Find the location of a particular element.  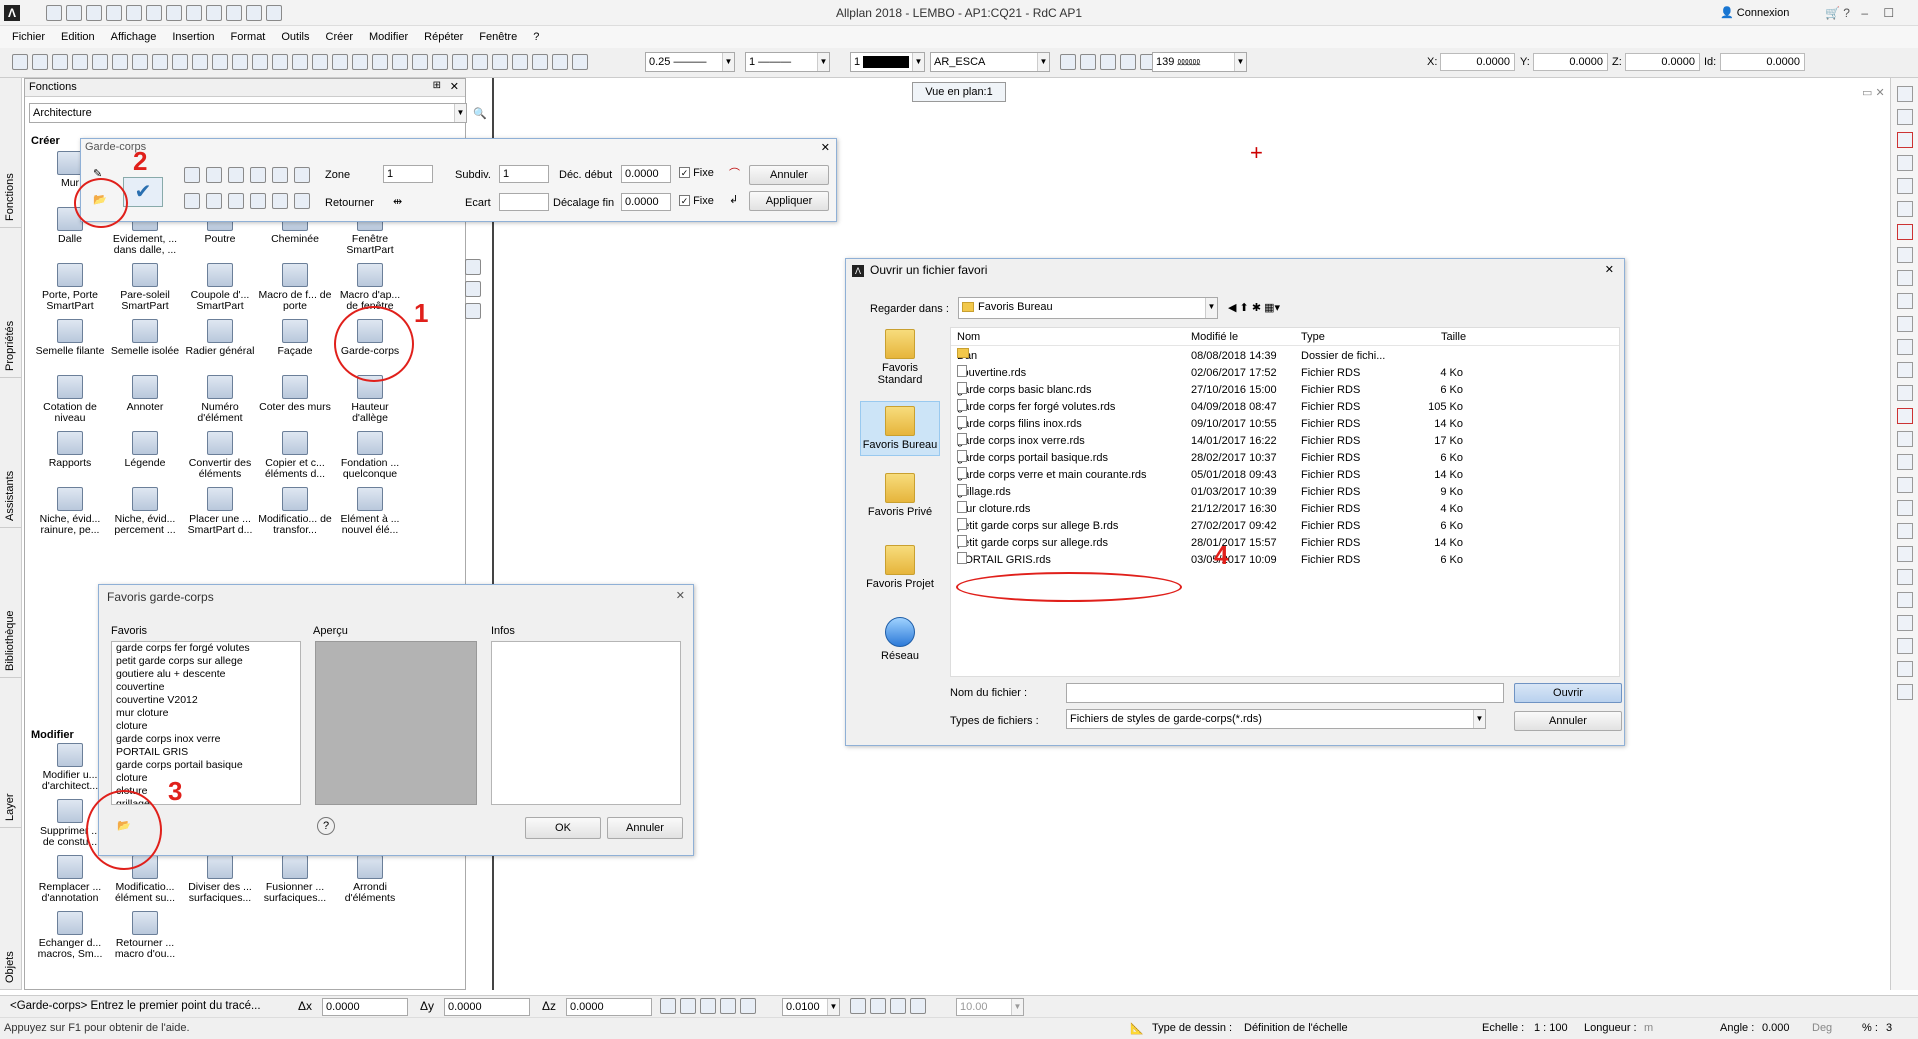

menu-outils: Outils is located at coordinates (295, 37).